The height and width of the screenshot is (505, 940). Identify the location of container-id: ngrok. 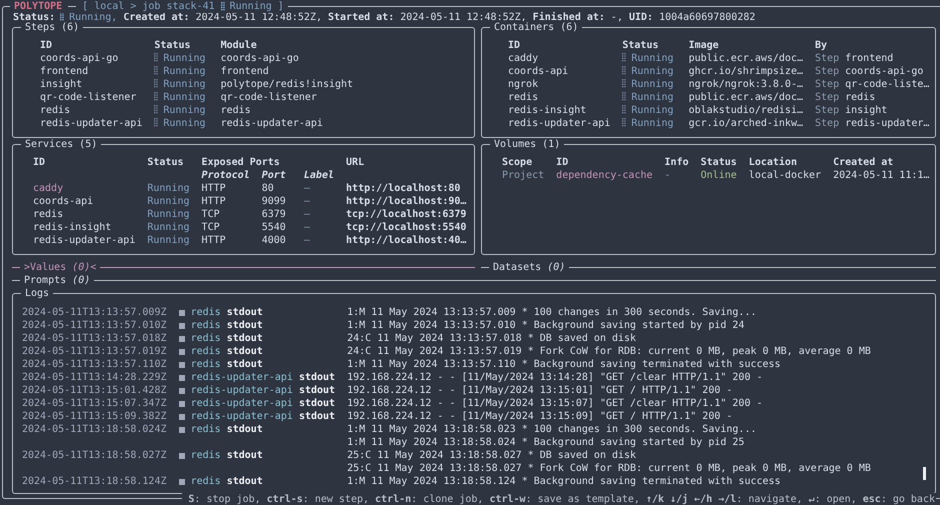
(565, 84).